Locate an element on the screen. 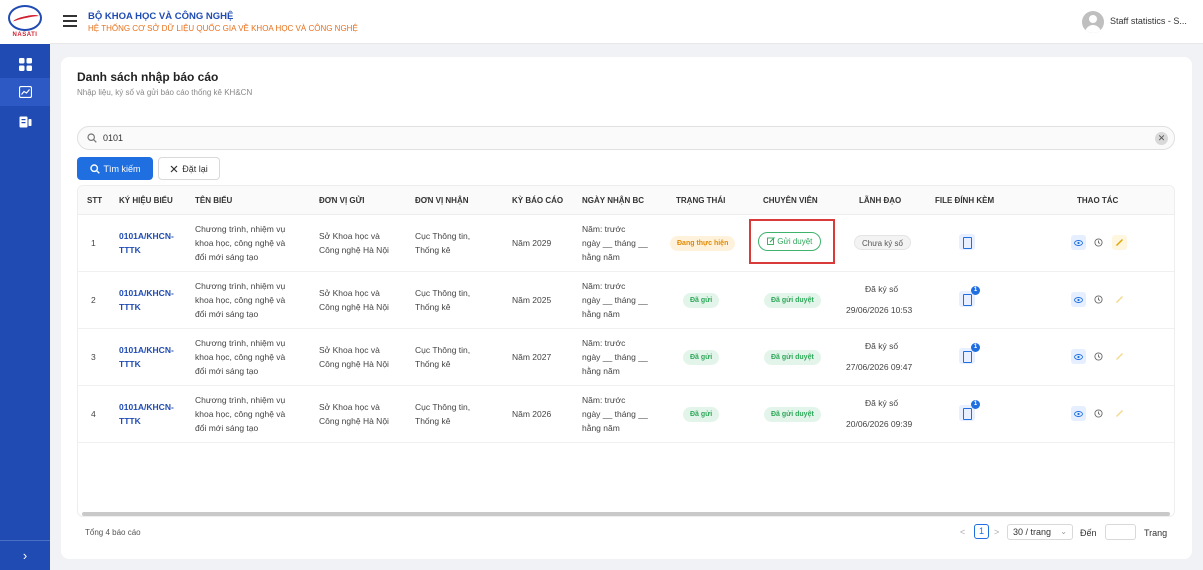 The image size is (1203, 570). report-icon is located at coordinates (25, 122).